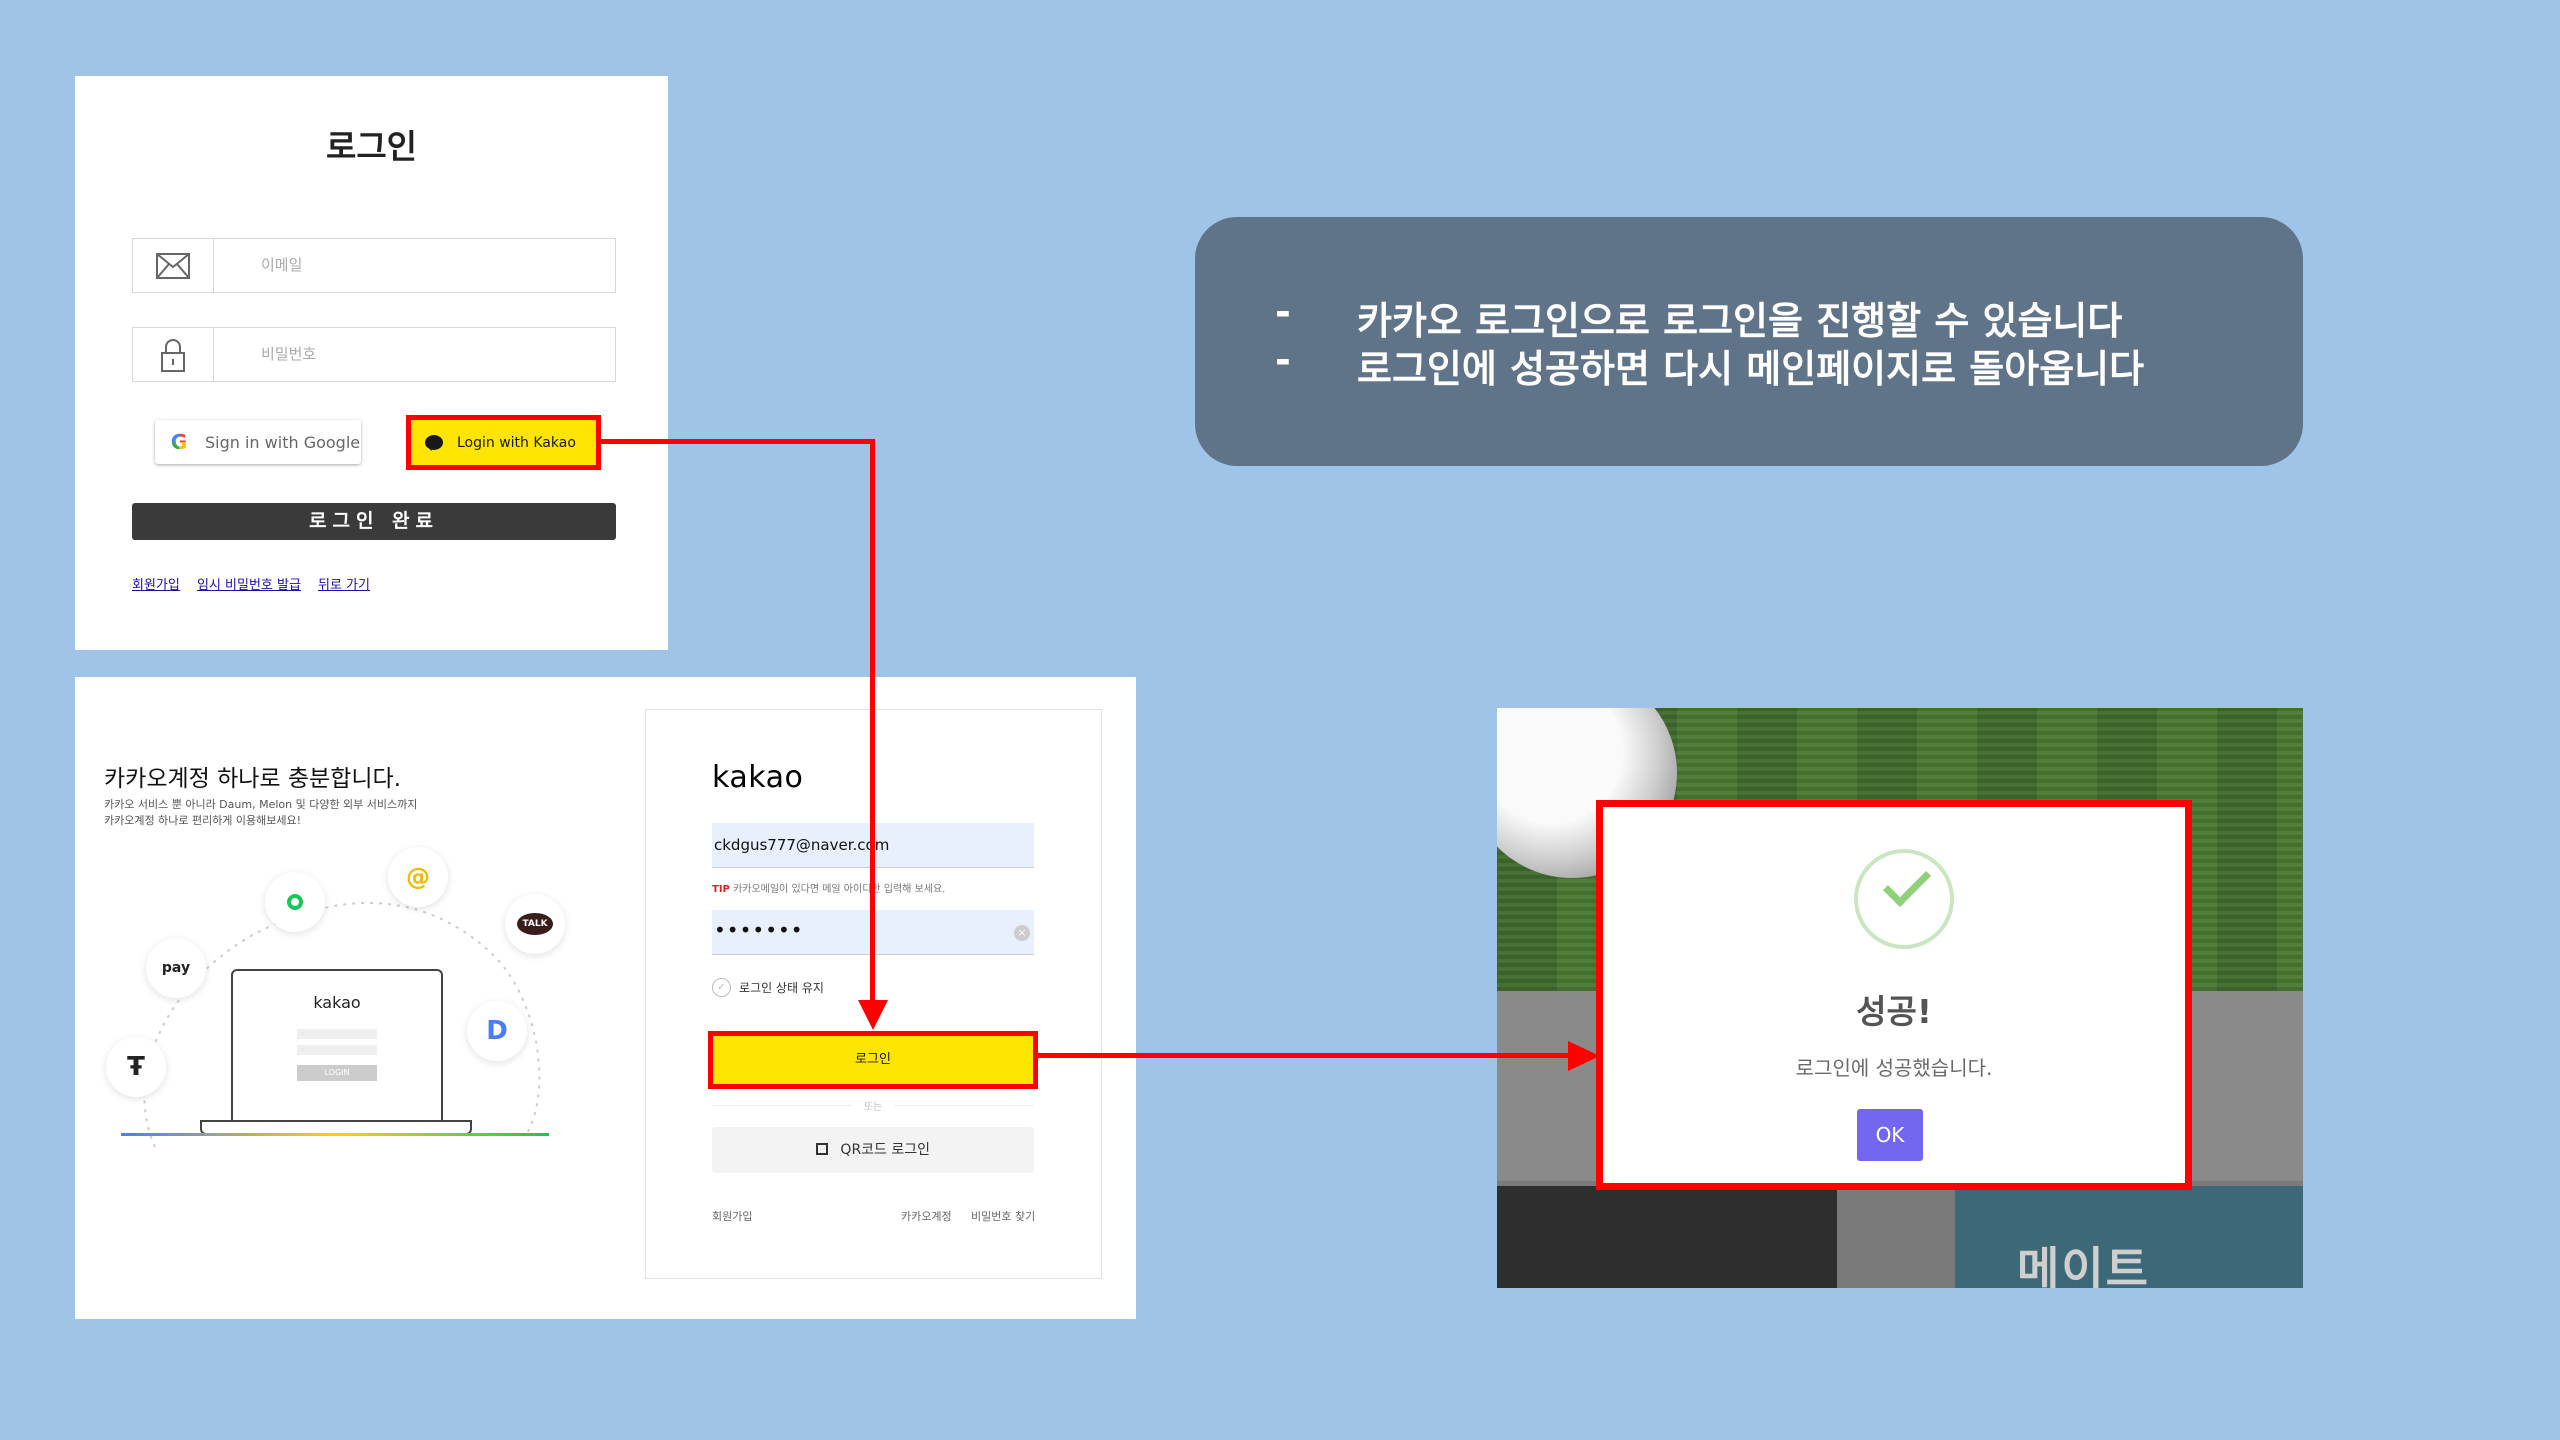 The height and width of the screenshot is (1440, 2560). What do you see at coordinates (173, 265) in the screenshot?
I see `mail-icon` at bounding box center [173, 265].